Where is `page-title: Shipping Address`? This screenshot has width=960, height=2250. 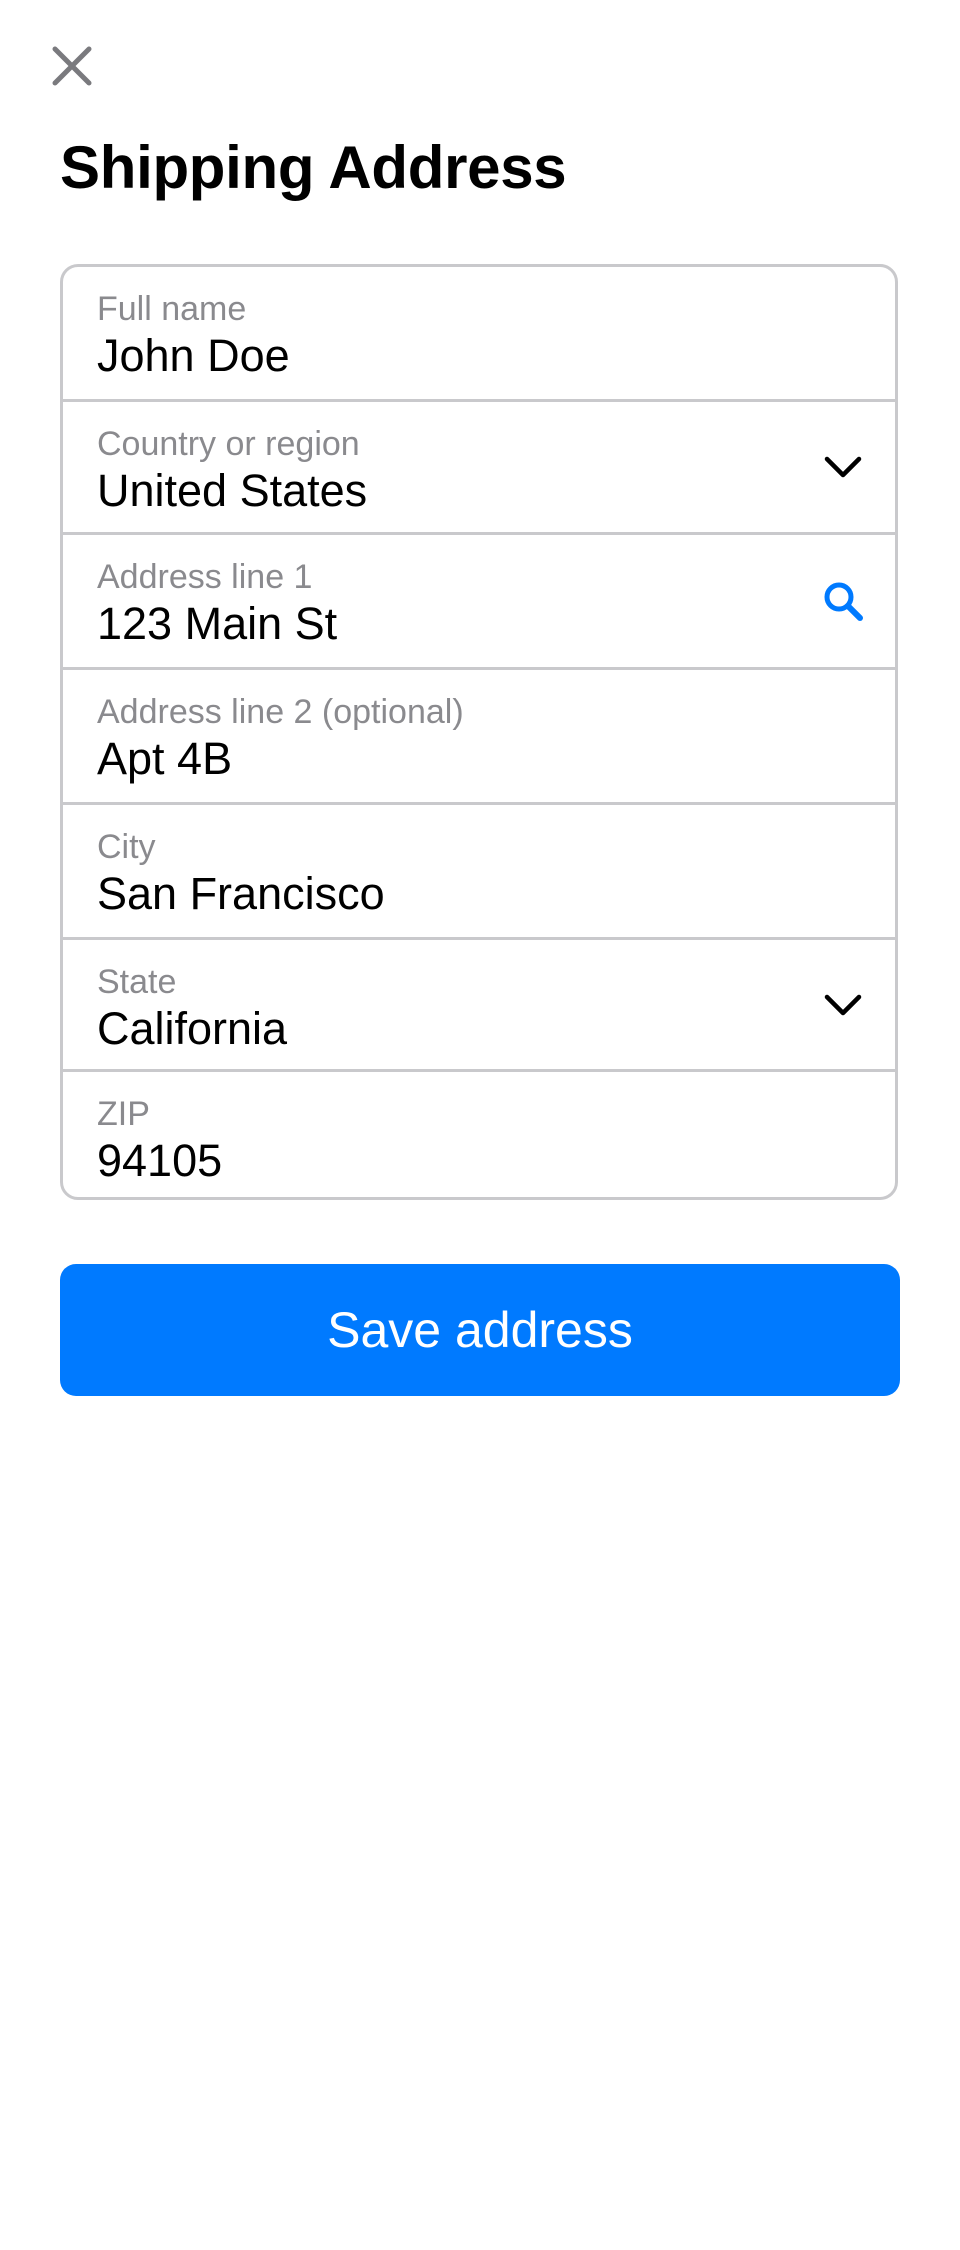 page-title: Shipping Address is located at coordinates (313, 167).